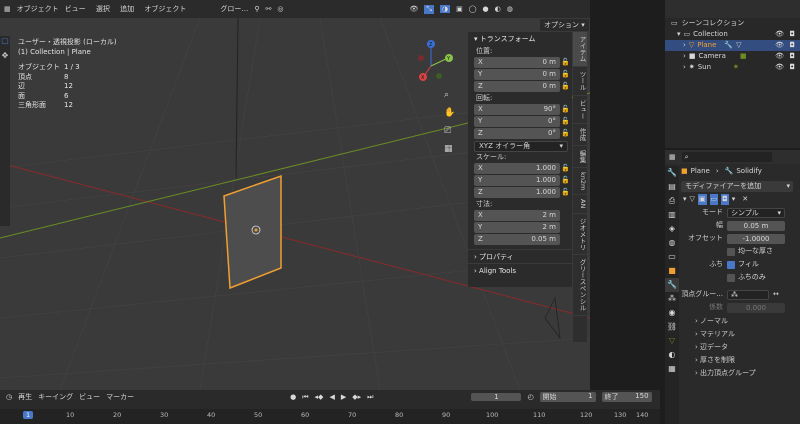 The width and height of the screenshot is (800, 424). I want to click on tab-item: アイテム, so click(580, 49).